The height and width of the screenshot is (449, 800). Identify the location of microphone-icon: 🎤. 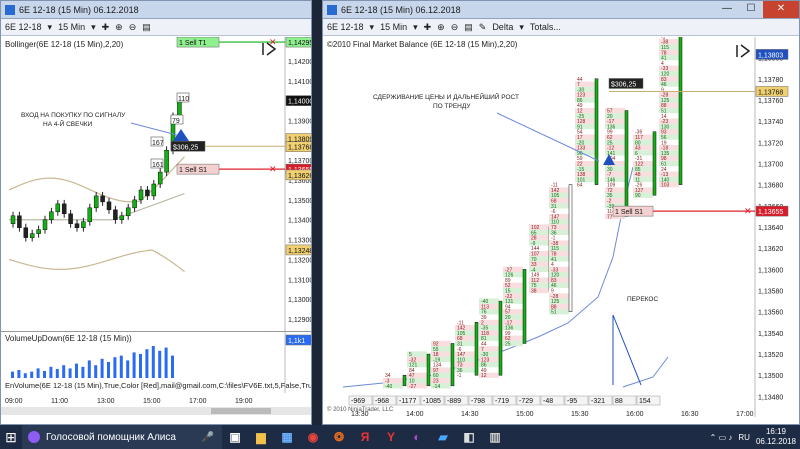
(208, 437).